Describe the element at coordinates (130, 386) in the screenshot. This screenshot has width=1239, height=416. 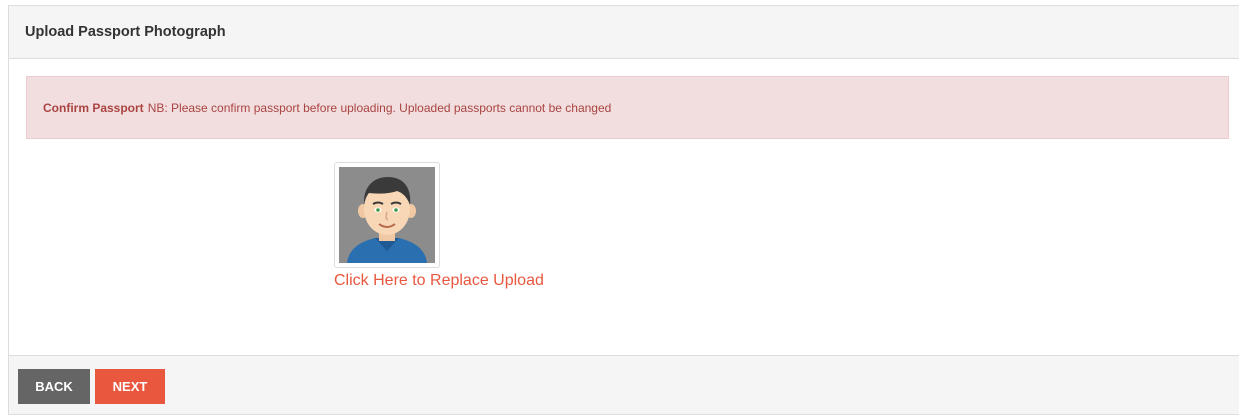
I see `next-button: NEXT` at that location.